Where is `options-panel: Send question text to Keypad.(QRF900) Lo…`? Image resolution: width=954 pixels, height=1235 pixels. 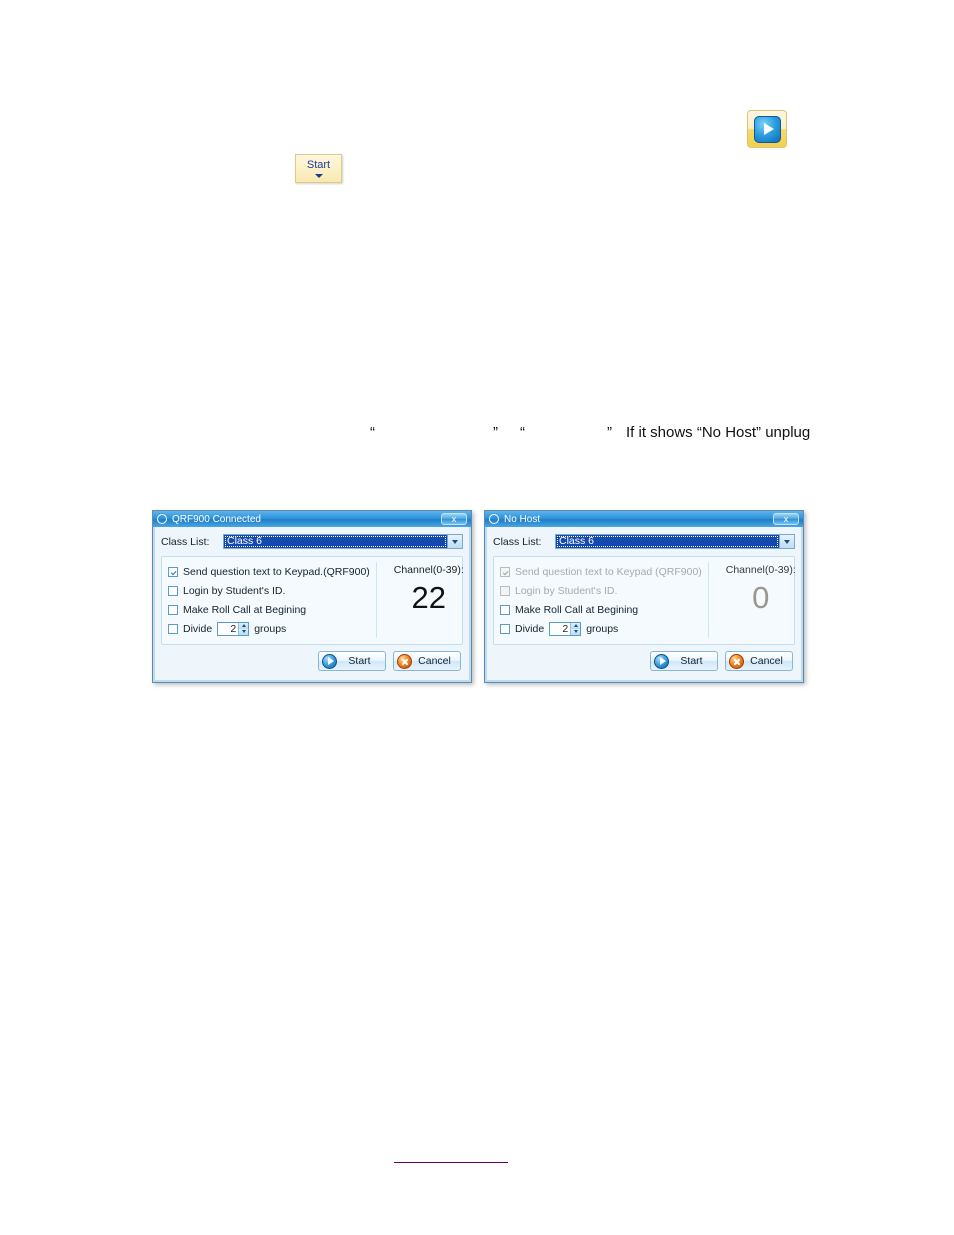
options-panel: Send question text to Keypad.(QRF900) Lo… is located at coordinates (312, 600).